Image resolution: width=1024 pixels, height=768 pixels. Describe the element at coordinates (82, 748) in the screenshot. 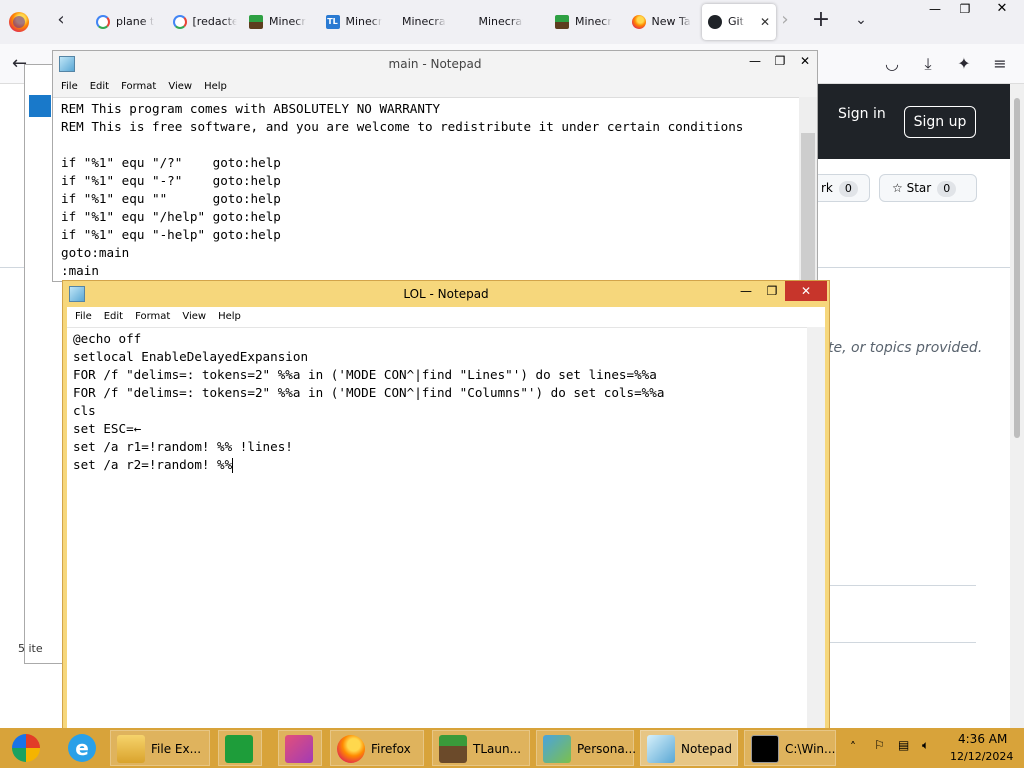

I see `taskbar-ie: e` at that location.